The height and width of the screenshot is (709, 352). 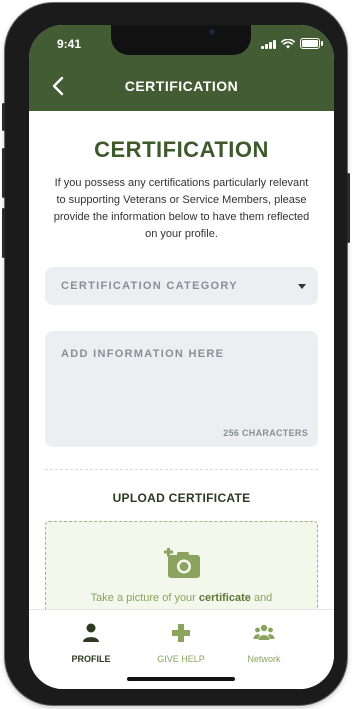 What do you see at coordinates (3, 233) in the screenshot?
I see `volume-down-button` at bounding box center [3, 233].